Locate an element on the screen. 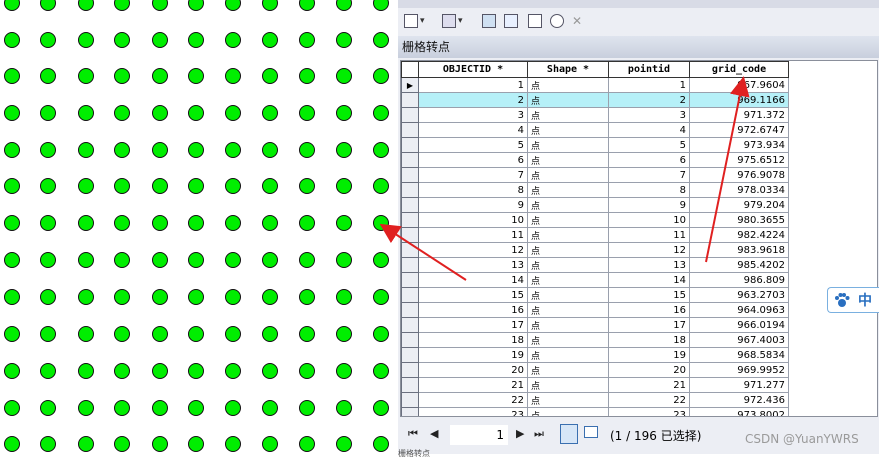 This screenshot has width=879, height=459. zoom-to-selected-button is located at coordinates (557, 21).